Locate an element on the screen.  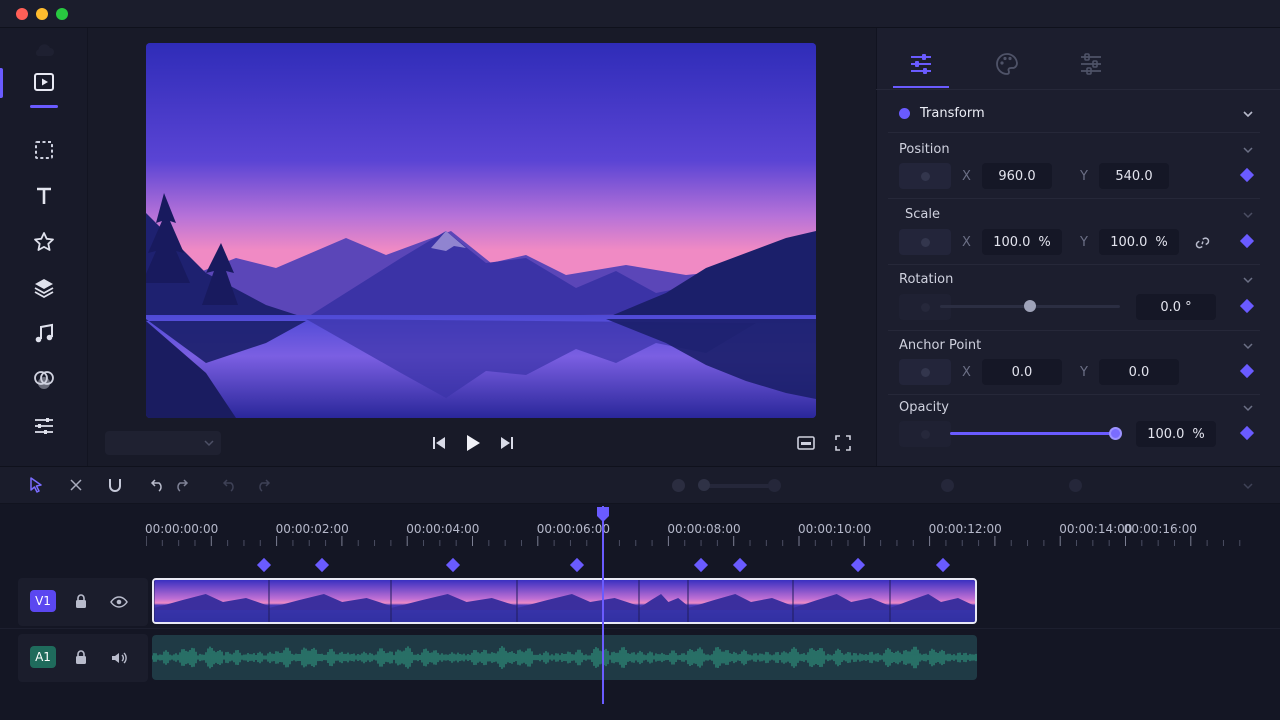
next-frame-button is located at coordinates (507, 443).